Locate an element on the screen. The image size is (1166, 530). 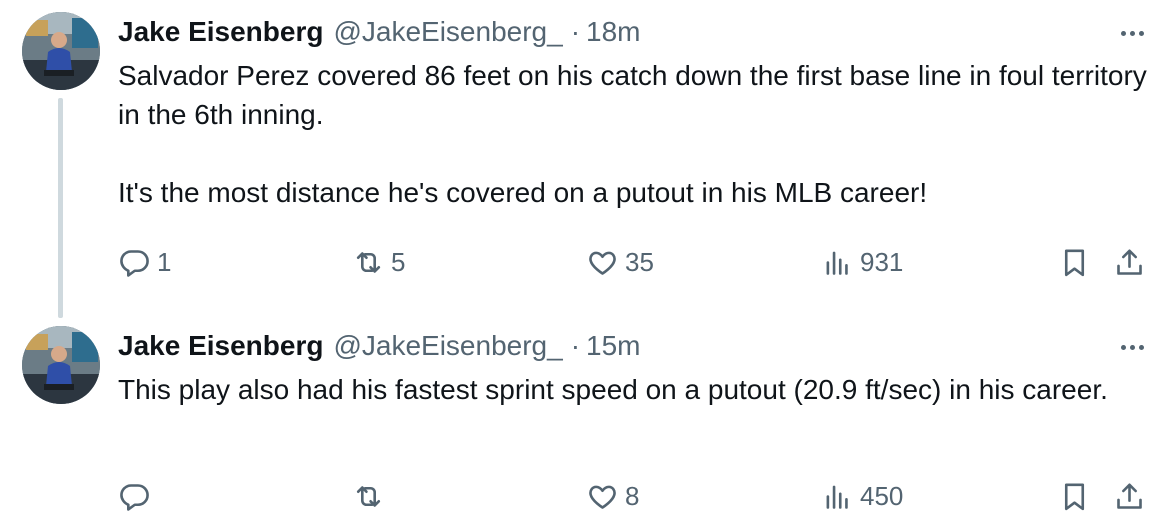
timestamp: 15m is located at coordinates (613, 346).